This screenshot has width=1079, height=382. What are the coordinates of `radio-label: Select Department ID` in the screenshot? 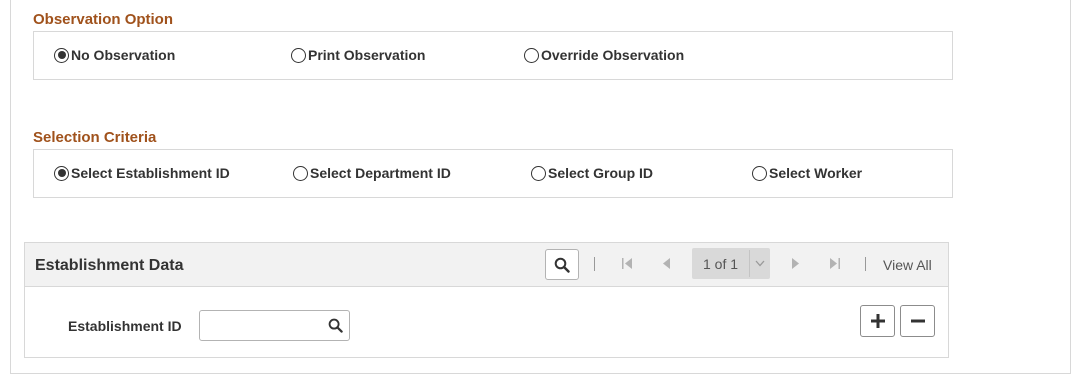 It's located at (380, 173).